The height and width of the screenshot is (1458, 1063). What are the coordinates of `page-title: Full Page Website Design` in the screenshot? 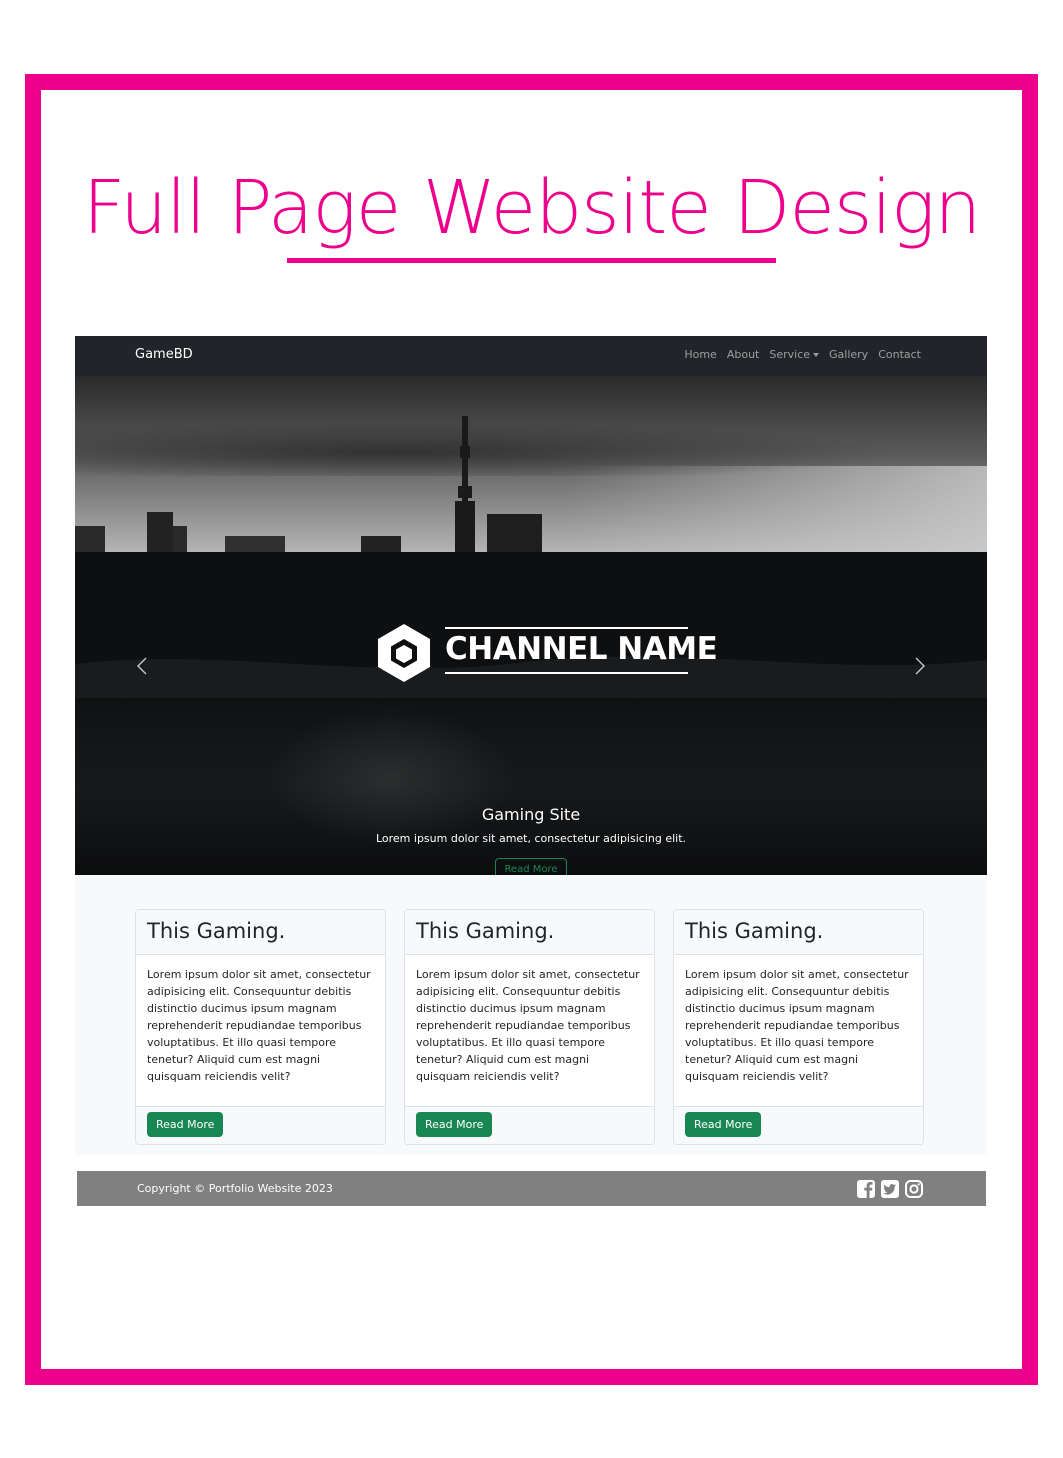 It's located at (532, 208).